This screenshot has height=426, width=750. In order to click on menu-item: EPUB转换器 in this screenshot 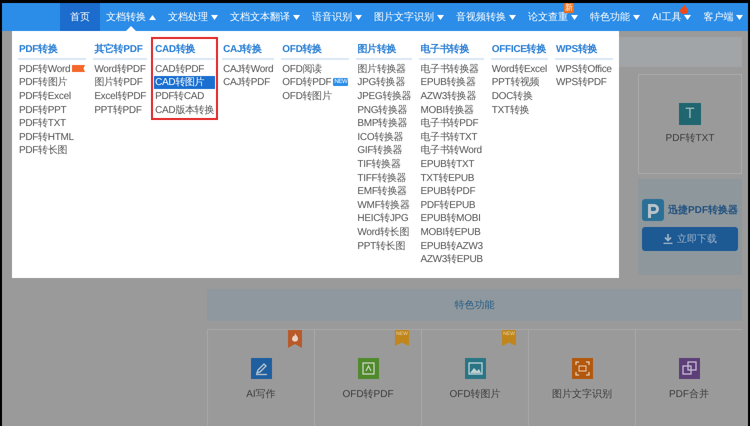, I will do `click(451, 83)`.